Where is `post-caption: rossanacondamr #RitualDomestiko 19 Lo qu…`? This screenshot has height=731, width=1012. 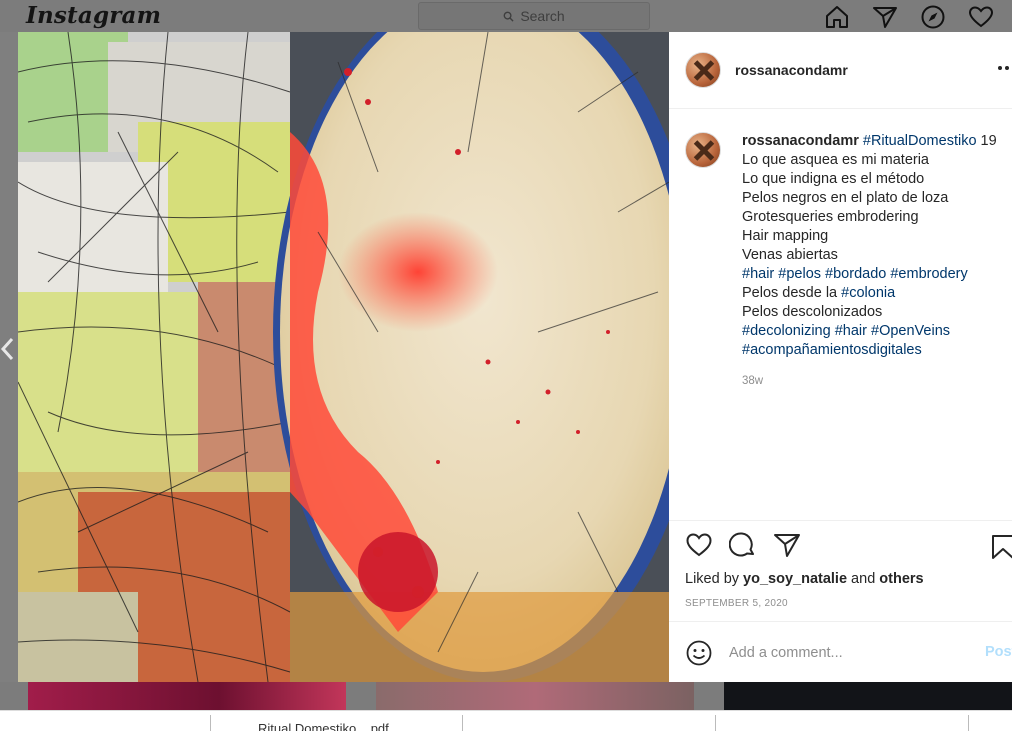 post-caption: rossanacondamr #RitualDomestiko 19 Lo qu… is located at coordinates (848, 261).